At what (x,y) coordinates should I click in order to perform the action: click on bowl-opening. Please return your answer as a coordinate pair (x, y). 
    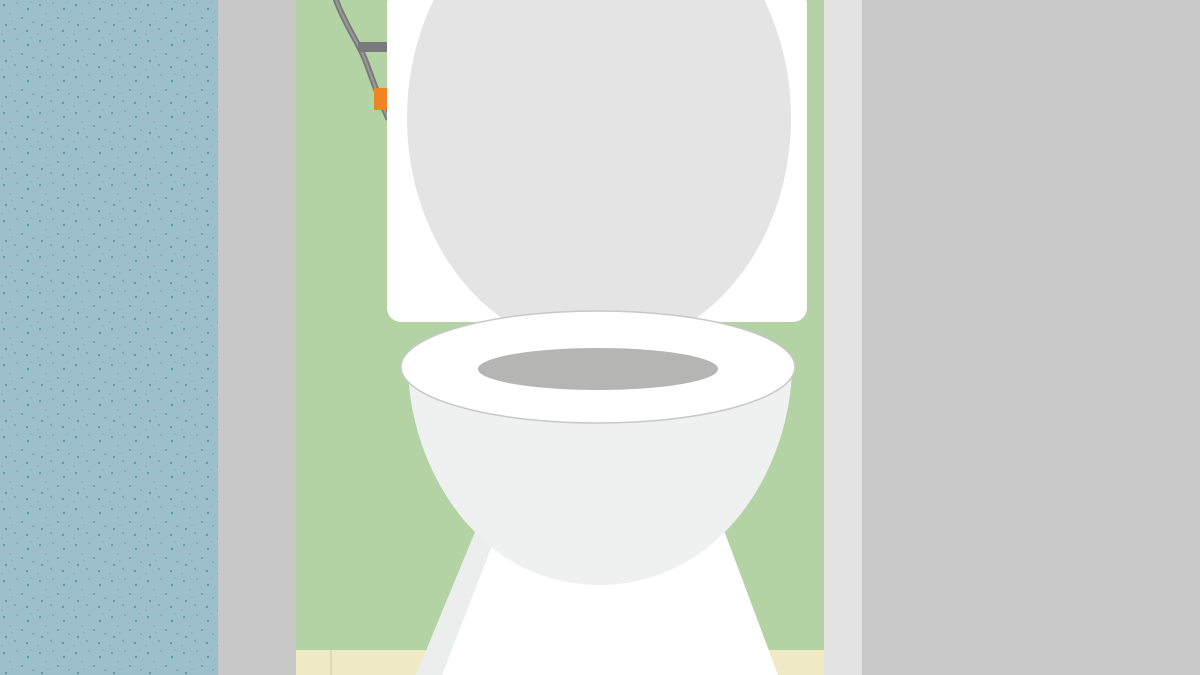
    Looking at the image, I should click on (598, 369).